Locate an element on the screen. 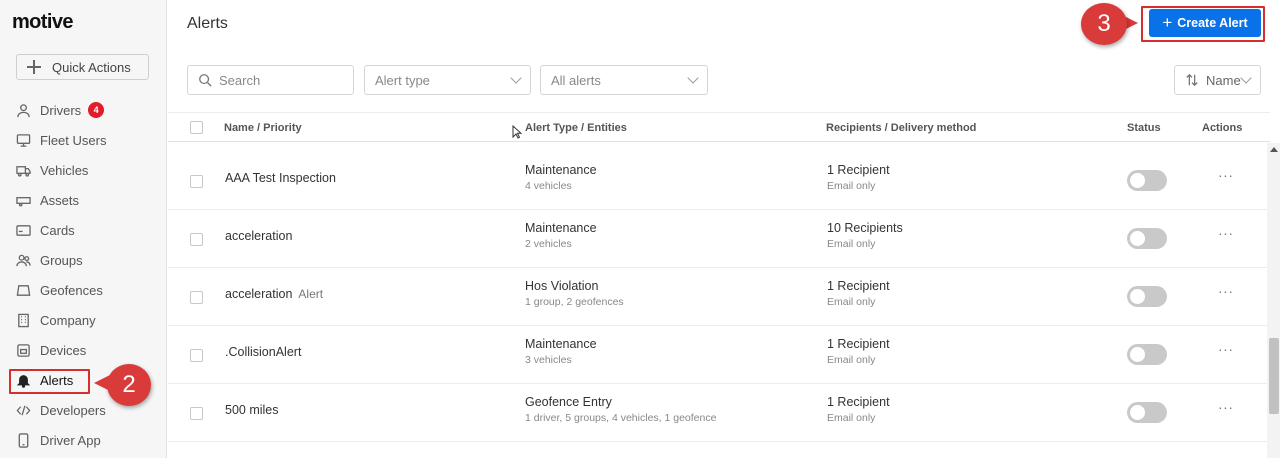 The height and width of the screenshot is (458, 1280). alert-name: .CollisionAlert is located at coordinates (263, 352).